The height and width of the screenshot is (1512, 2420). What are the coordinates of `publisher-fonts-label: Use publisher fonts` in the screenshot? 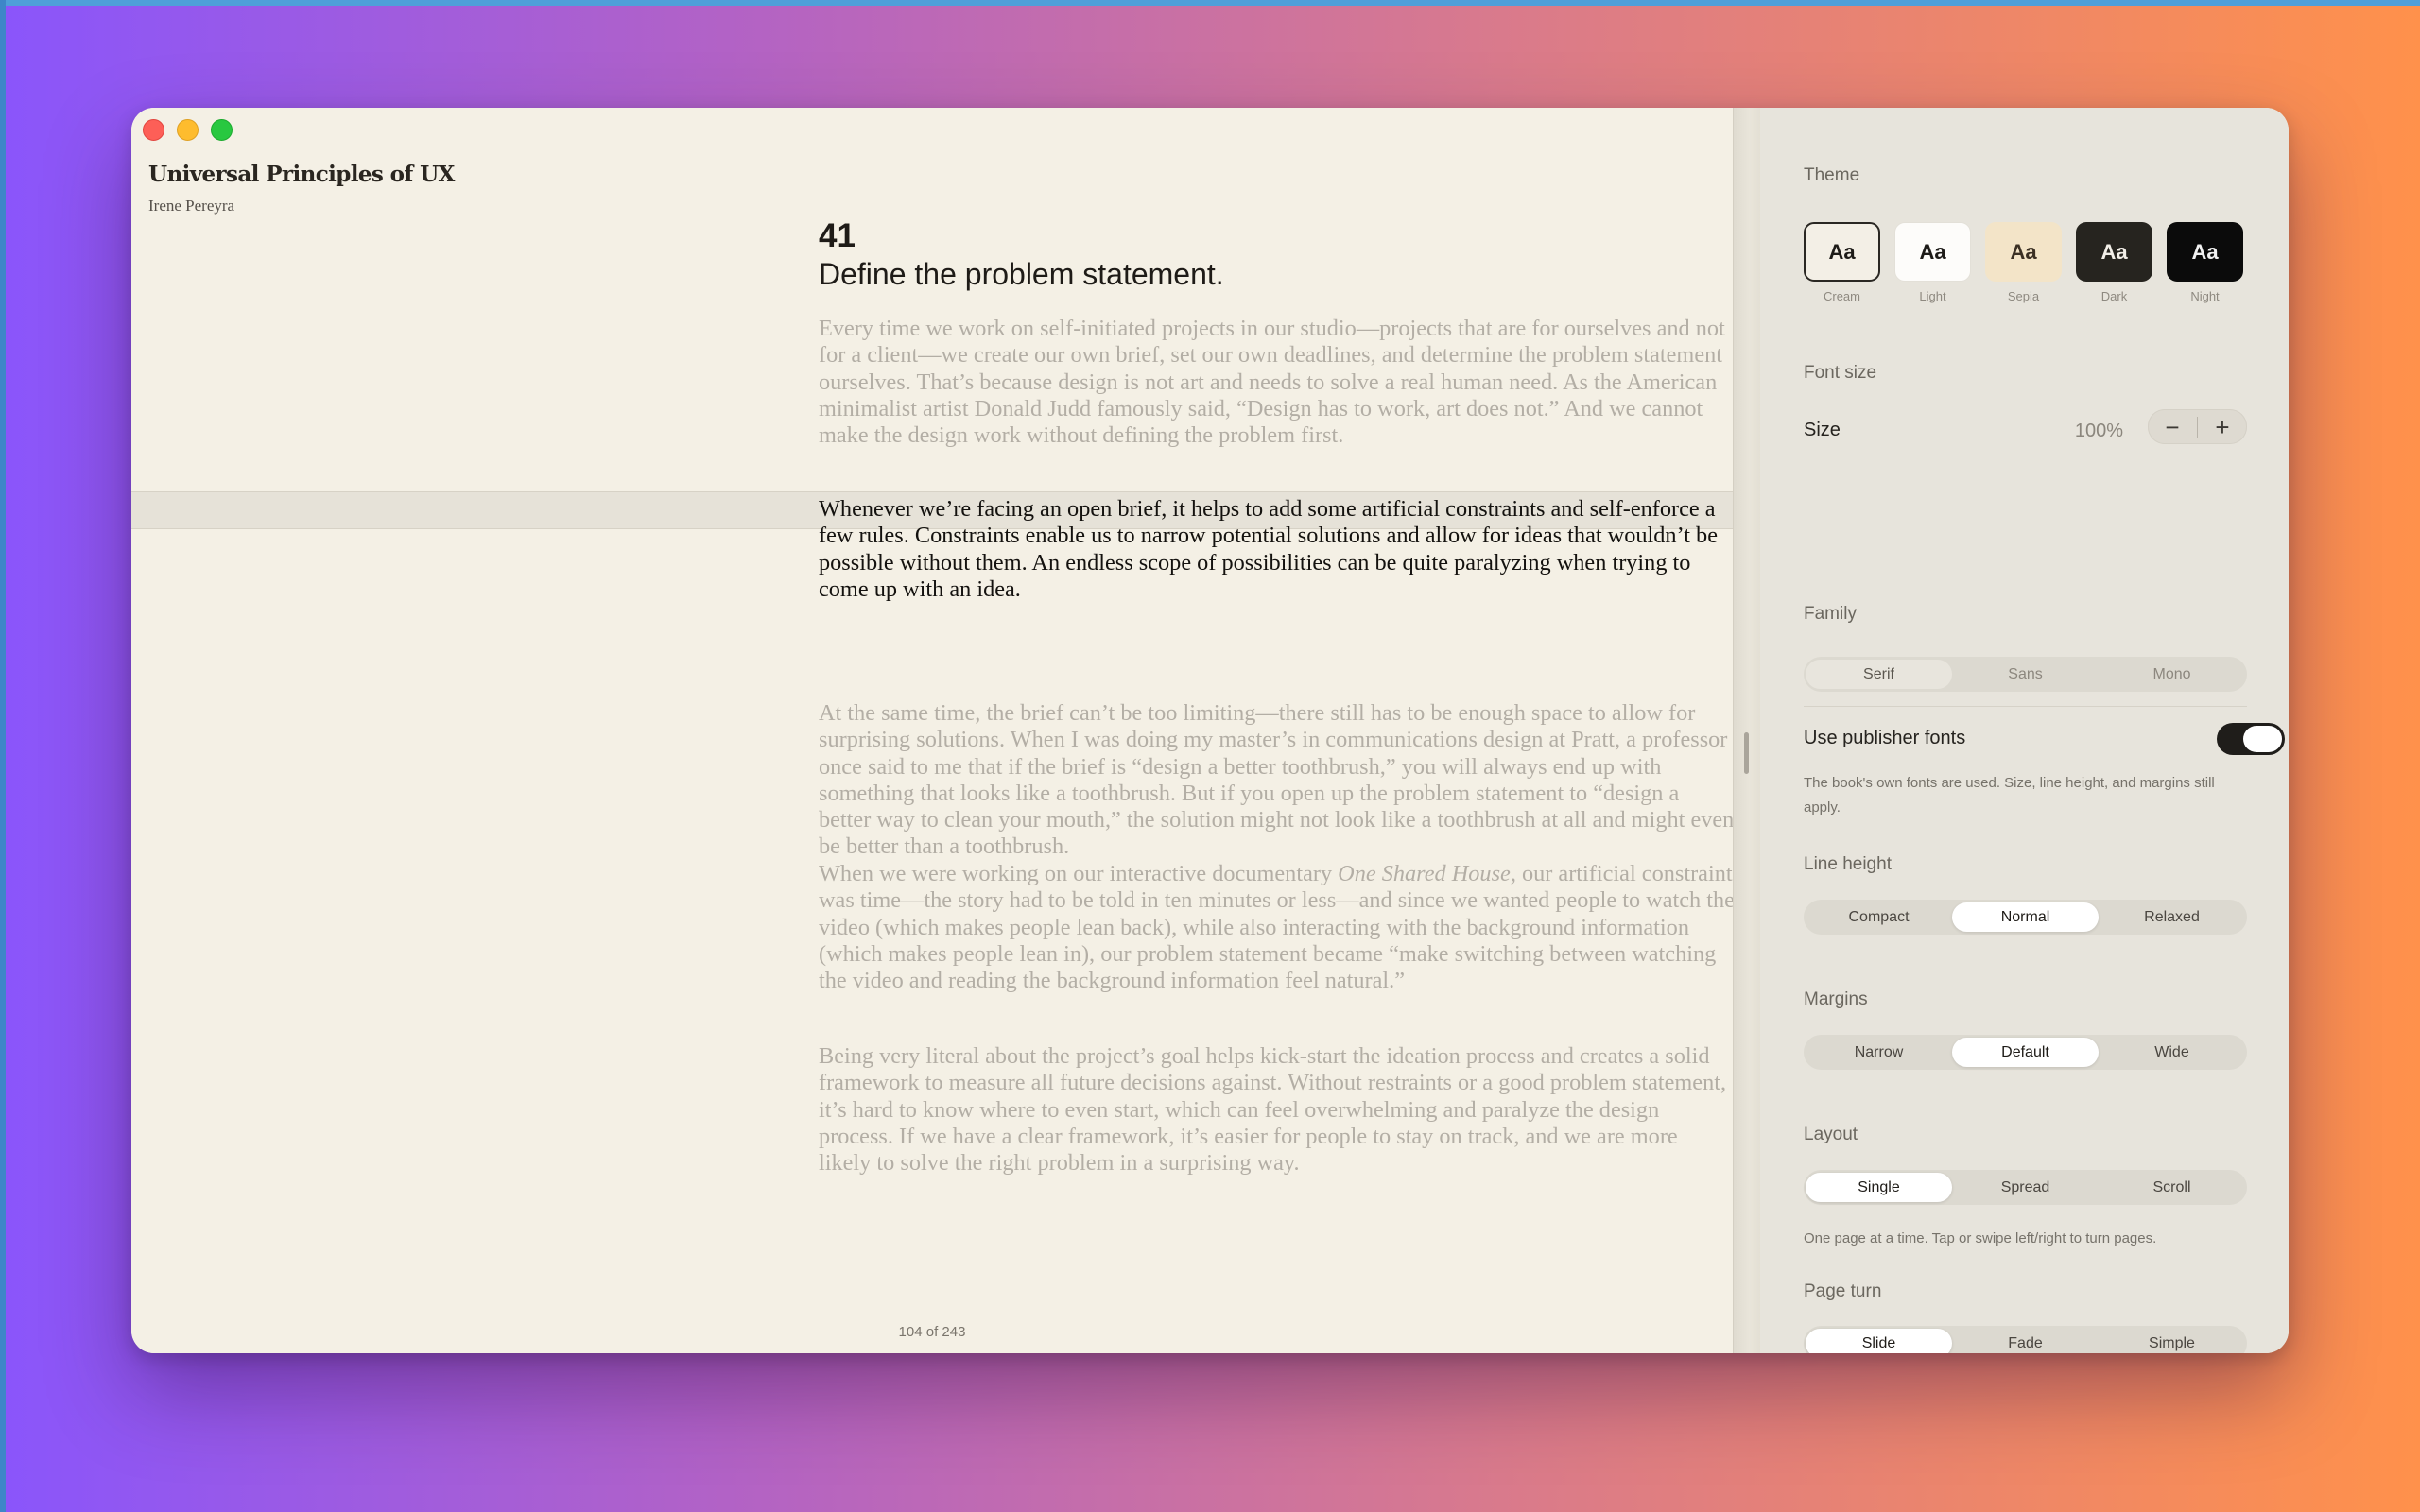 It's located at (1885, 738).